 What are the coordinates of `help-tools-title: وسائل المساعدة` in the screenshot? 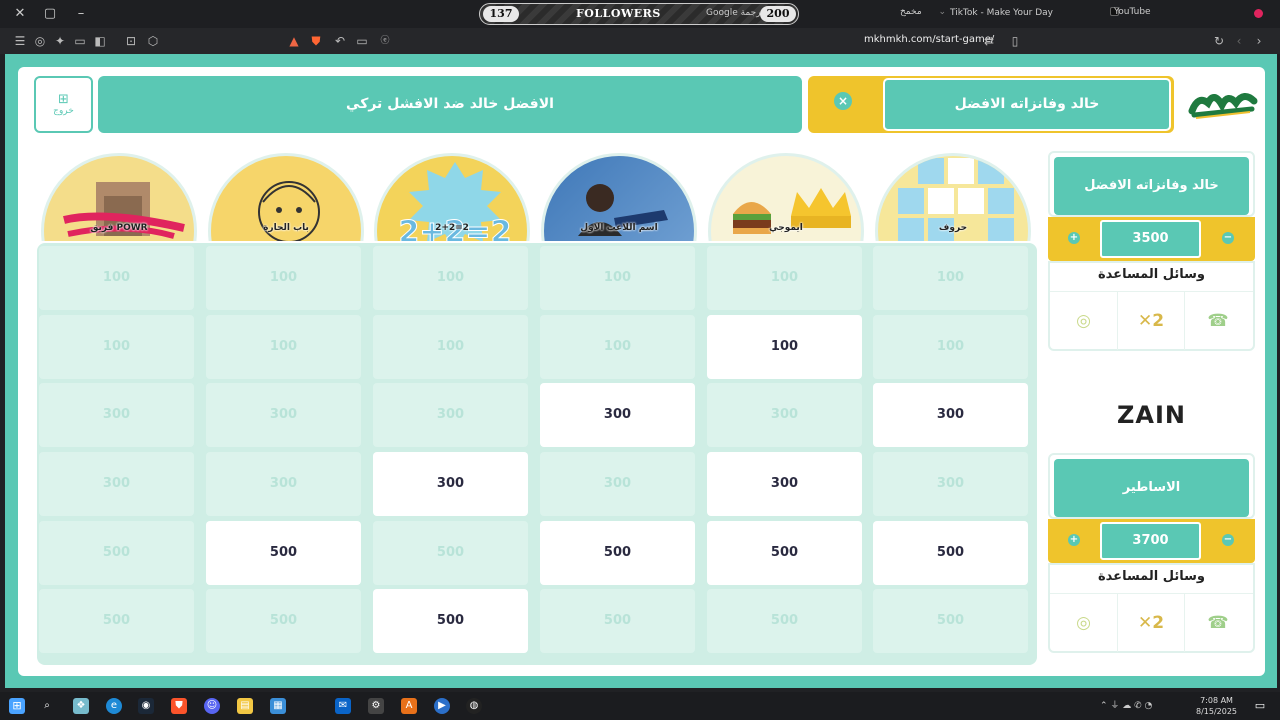 It's located at (1151, 274).